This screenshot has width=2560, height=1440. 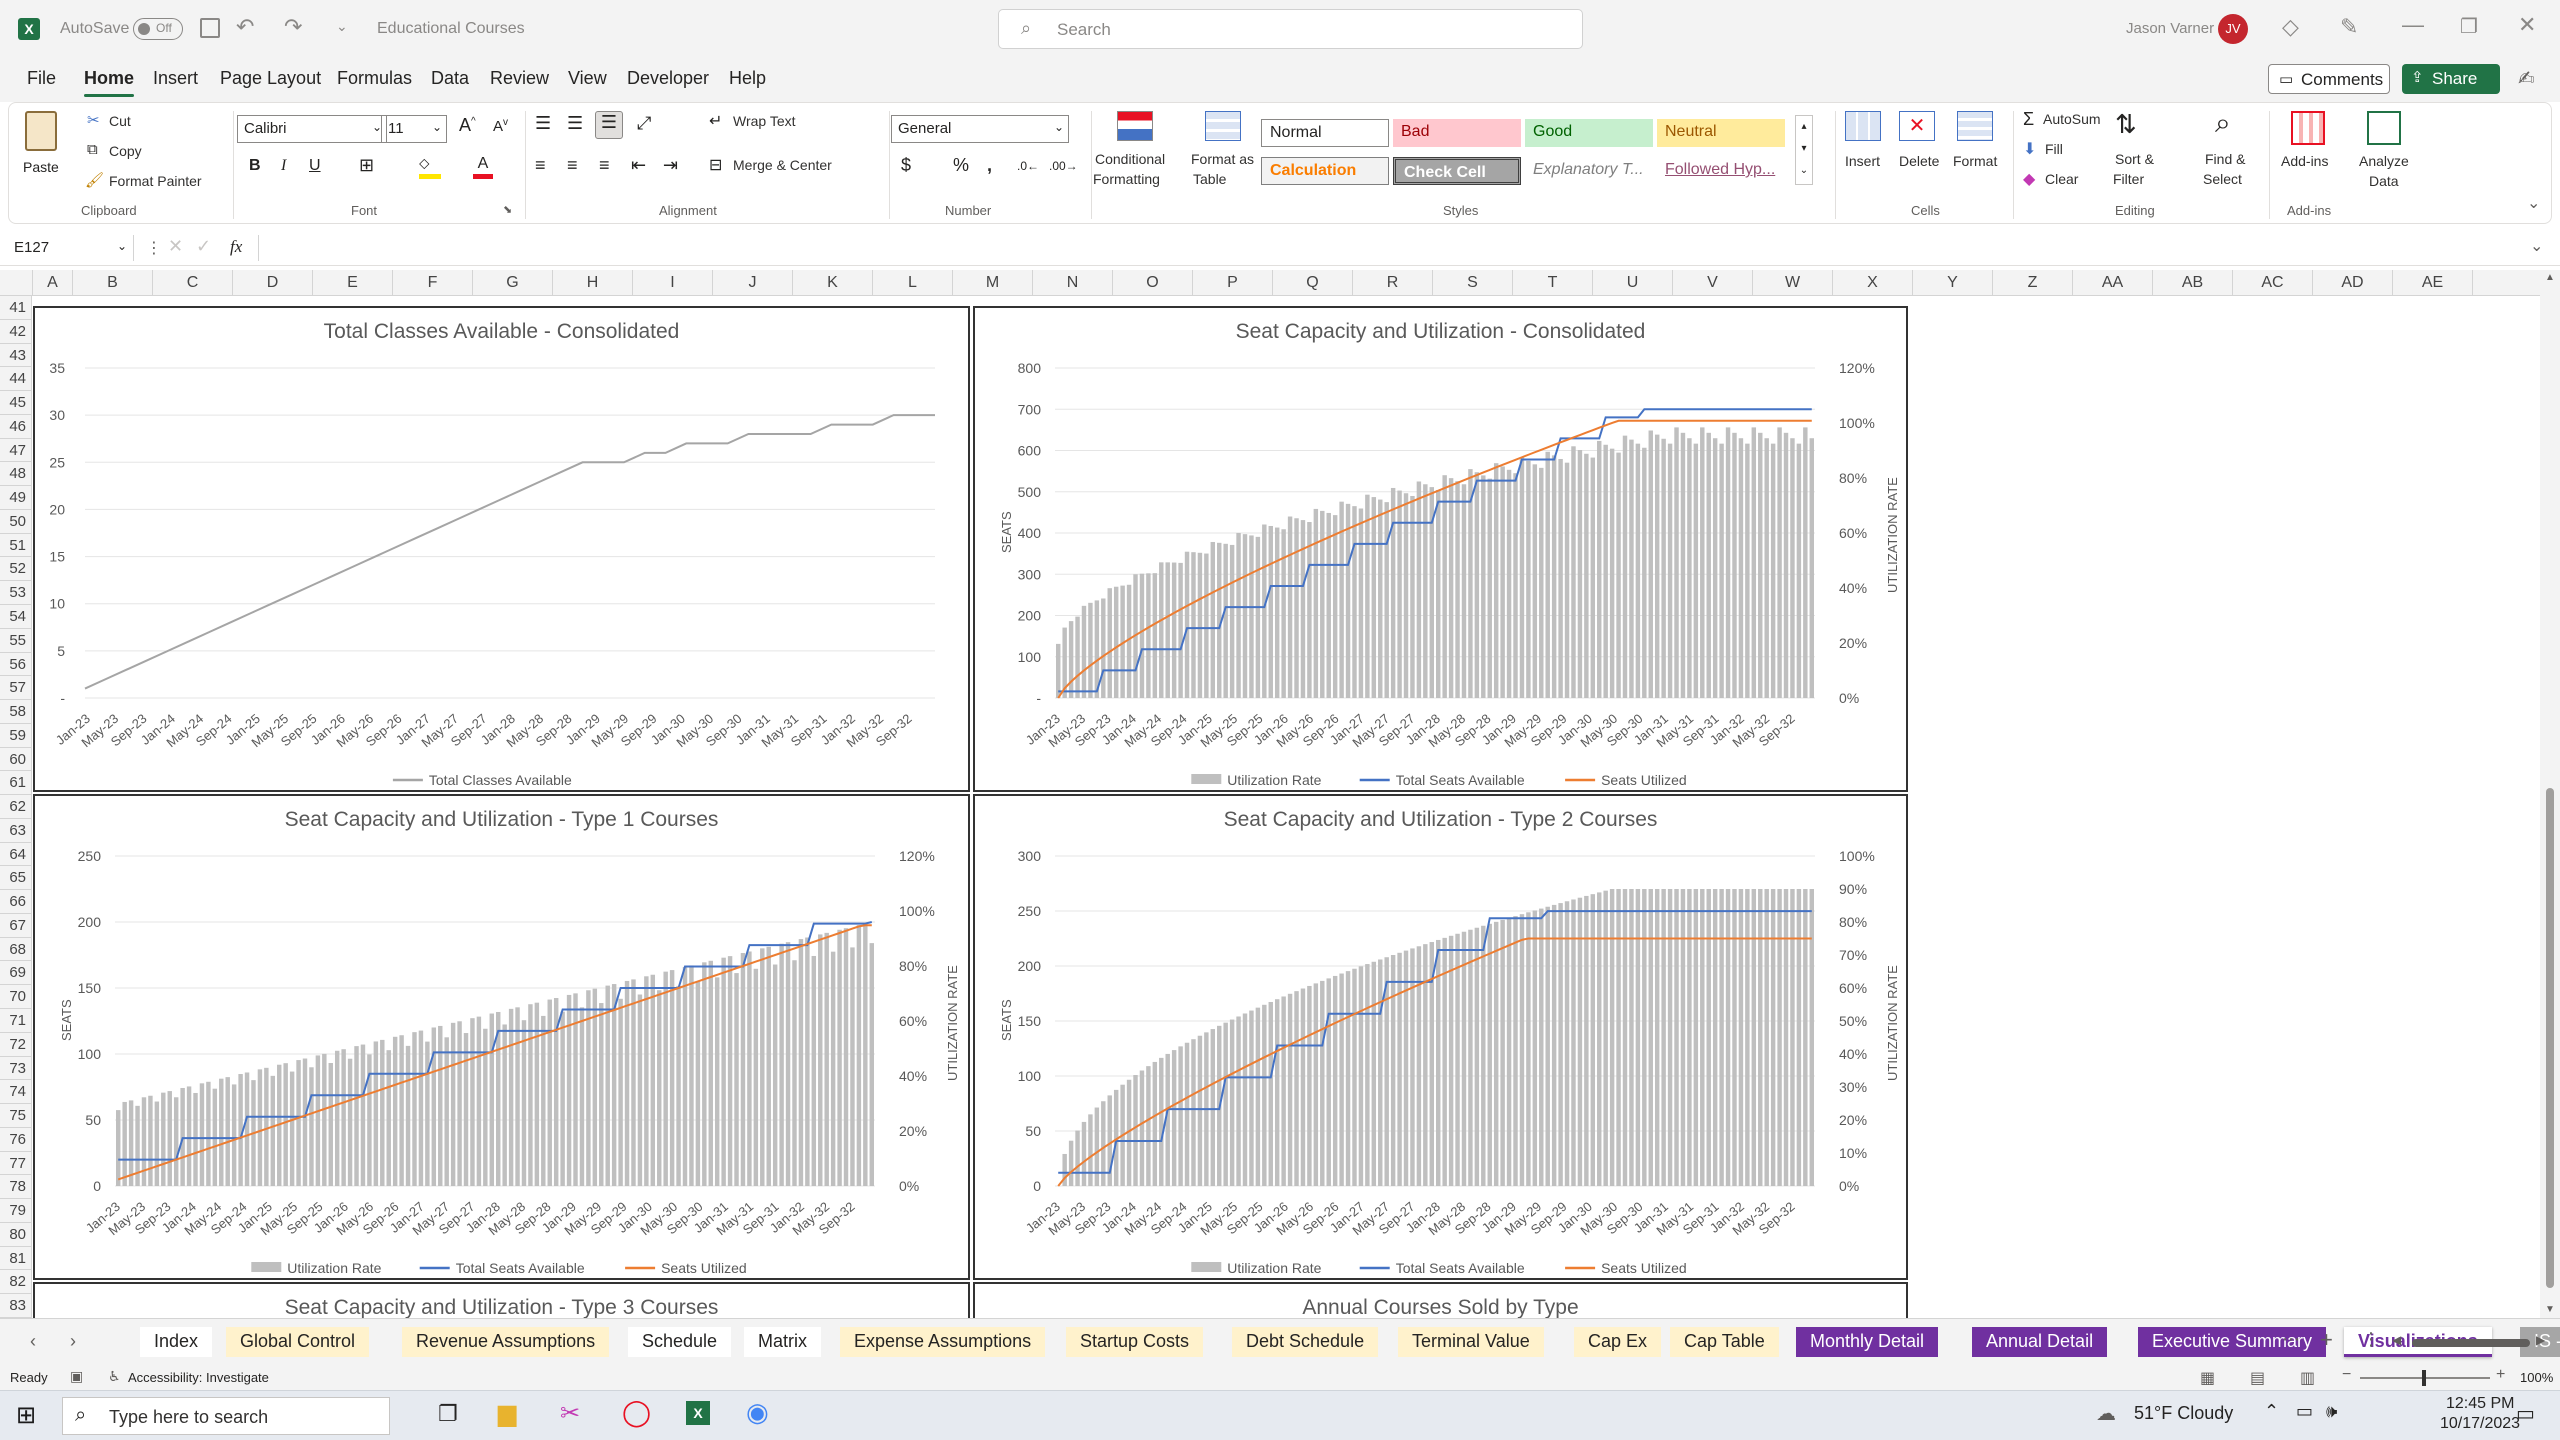 I want to click on style-good: Good, so click(x=1589, y=133).